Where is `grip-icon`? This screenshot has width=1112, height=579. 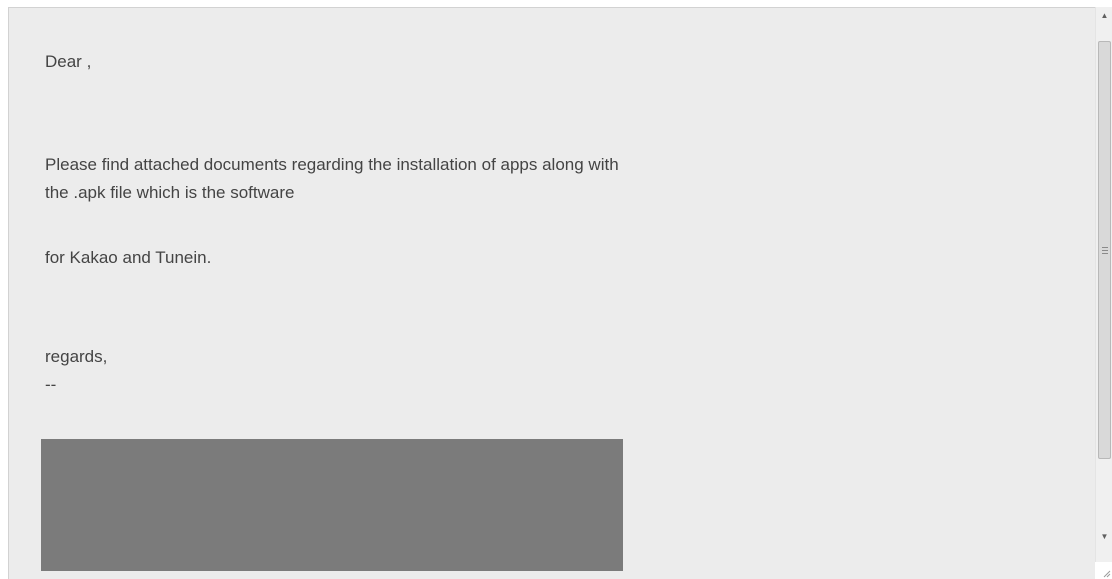 grip-icon is located at coordinates (1104, 250).